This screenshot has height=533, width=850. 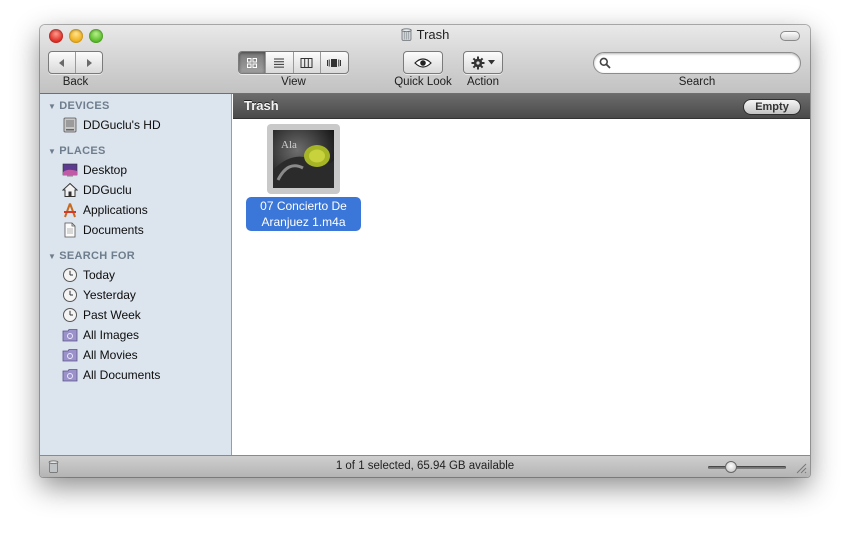 I want to click on quick-look-button, so click(x=423, y=62).